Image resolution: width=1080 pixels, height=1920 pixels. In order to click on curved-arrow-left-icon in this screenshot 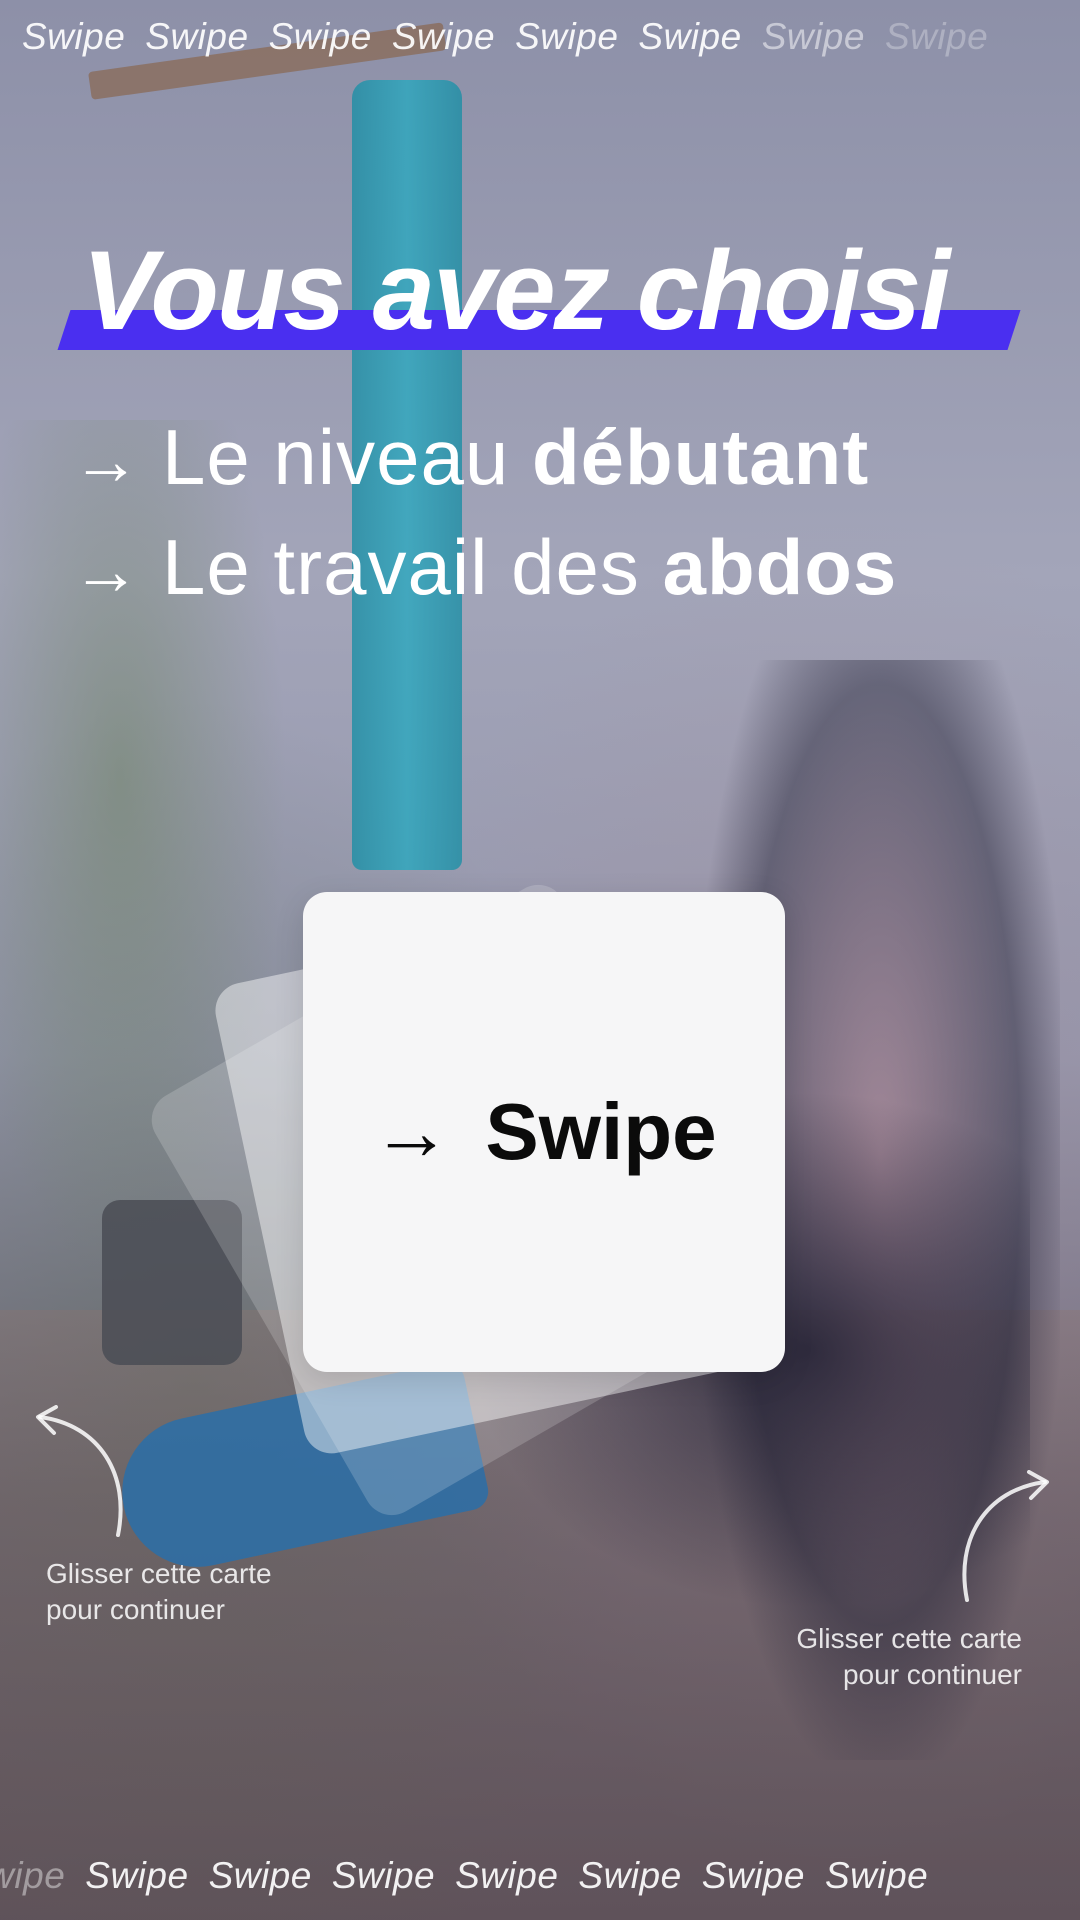, I will do `click(79, 1471)`.